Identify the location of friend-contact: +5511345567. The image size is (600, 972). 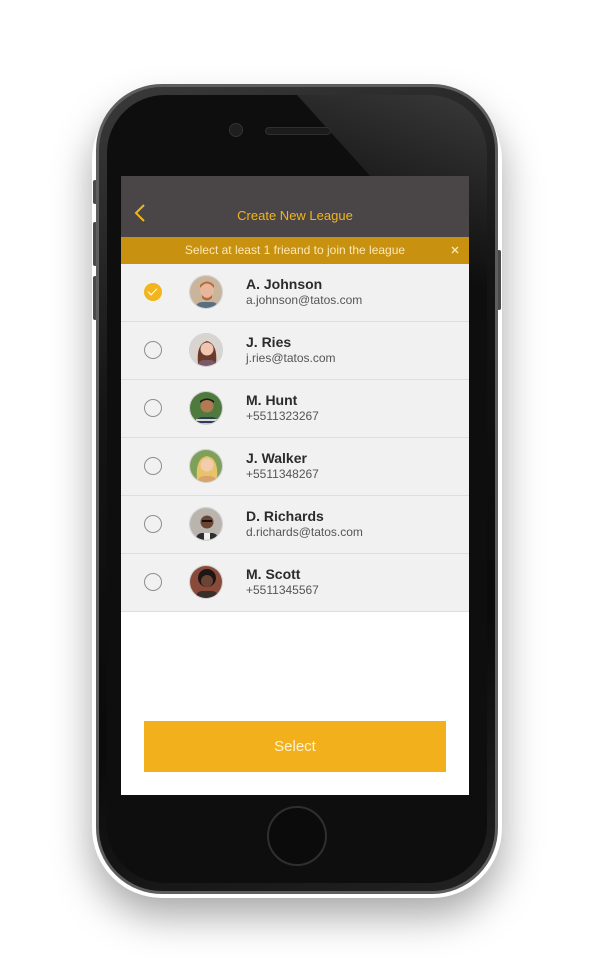
(282, 590).